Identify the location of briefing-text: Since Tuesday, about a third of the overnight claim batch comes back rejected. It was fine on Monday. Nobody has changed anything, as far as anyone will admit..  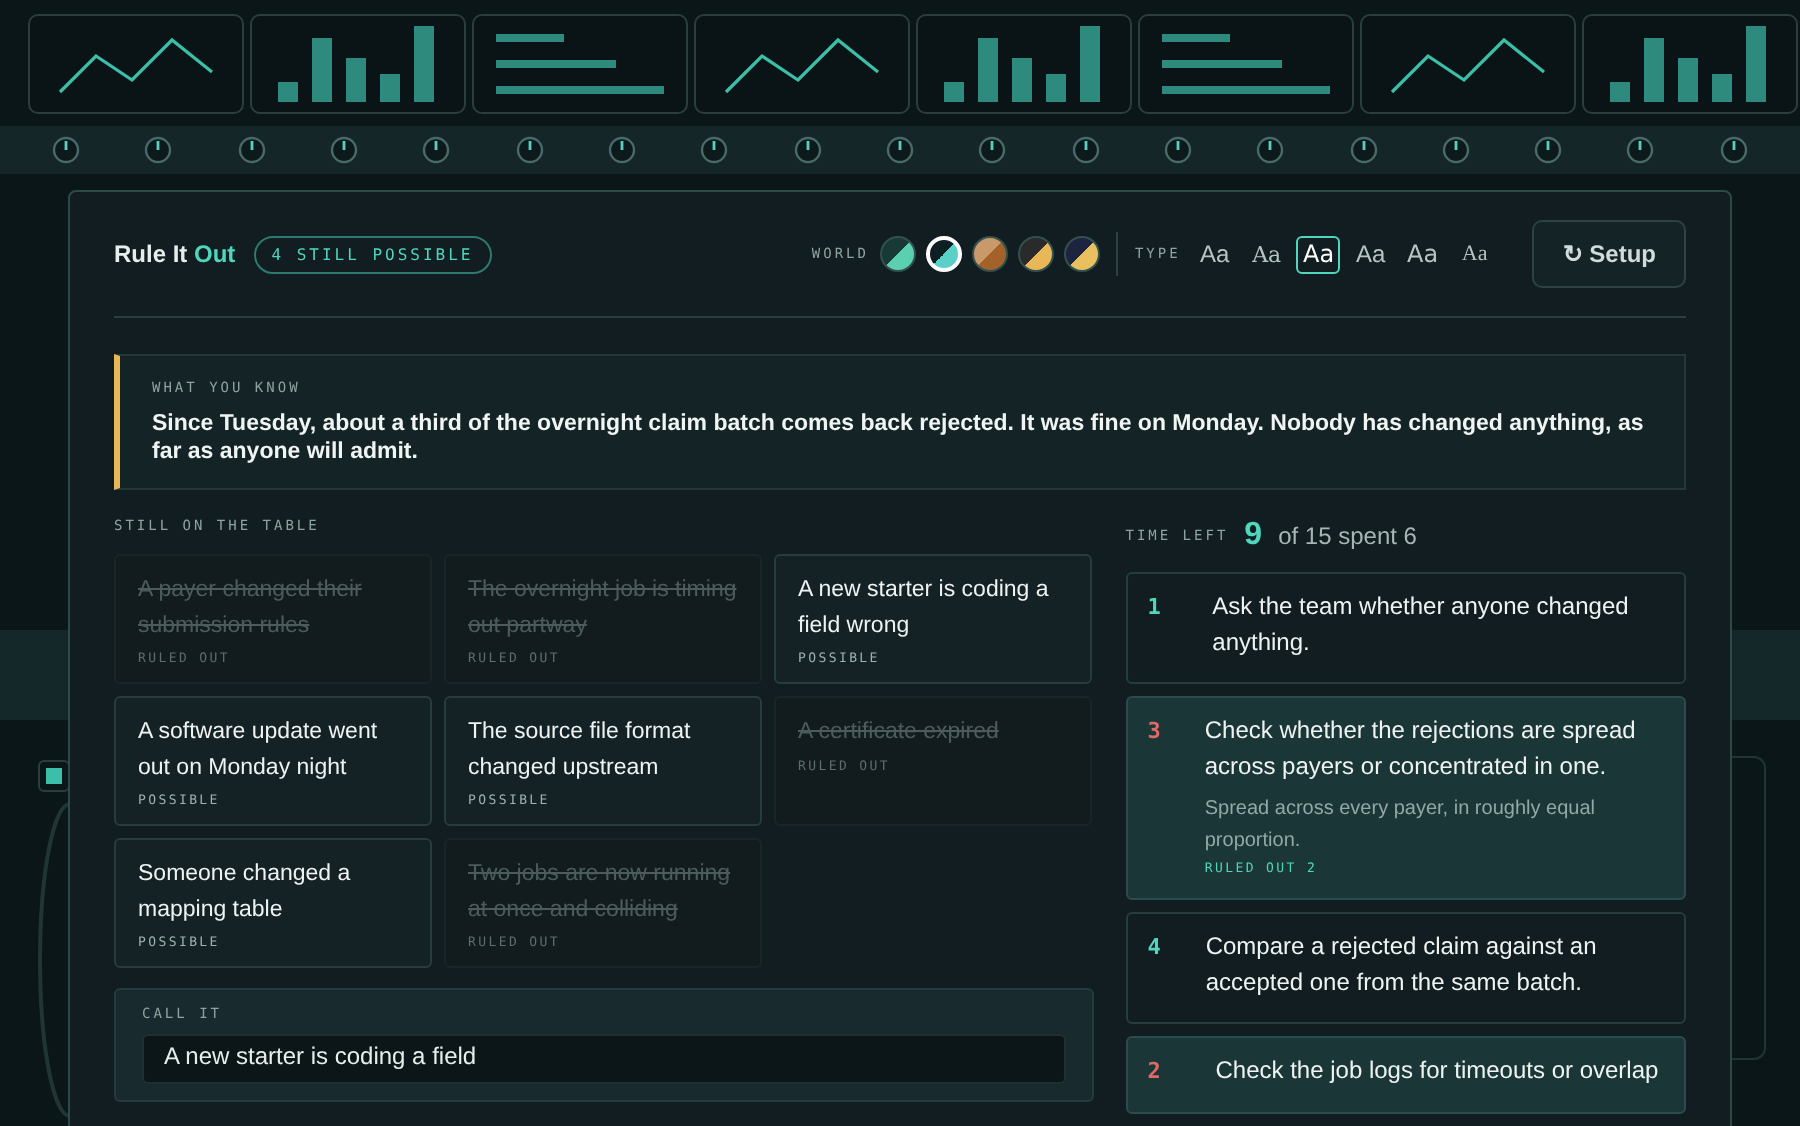
(899, 438).